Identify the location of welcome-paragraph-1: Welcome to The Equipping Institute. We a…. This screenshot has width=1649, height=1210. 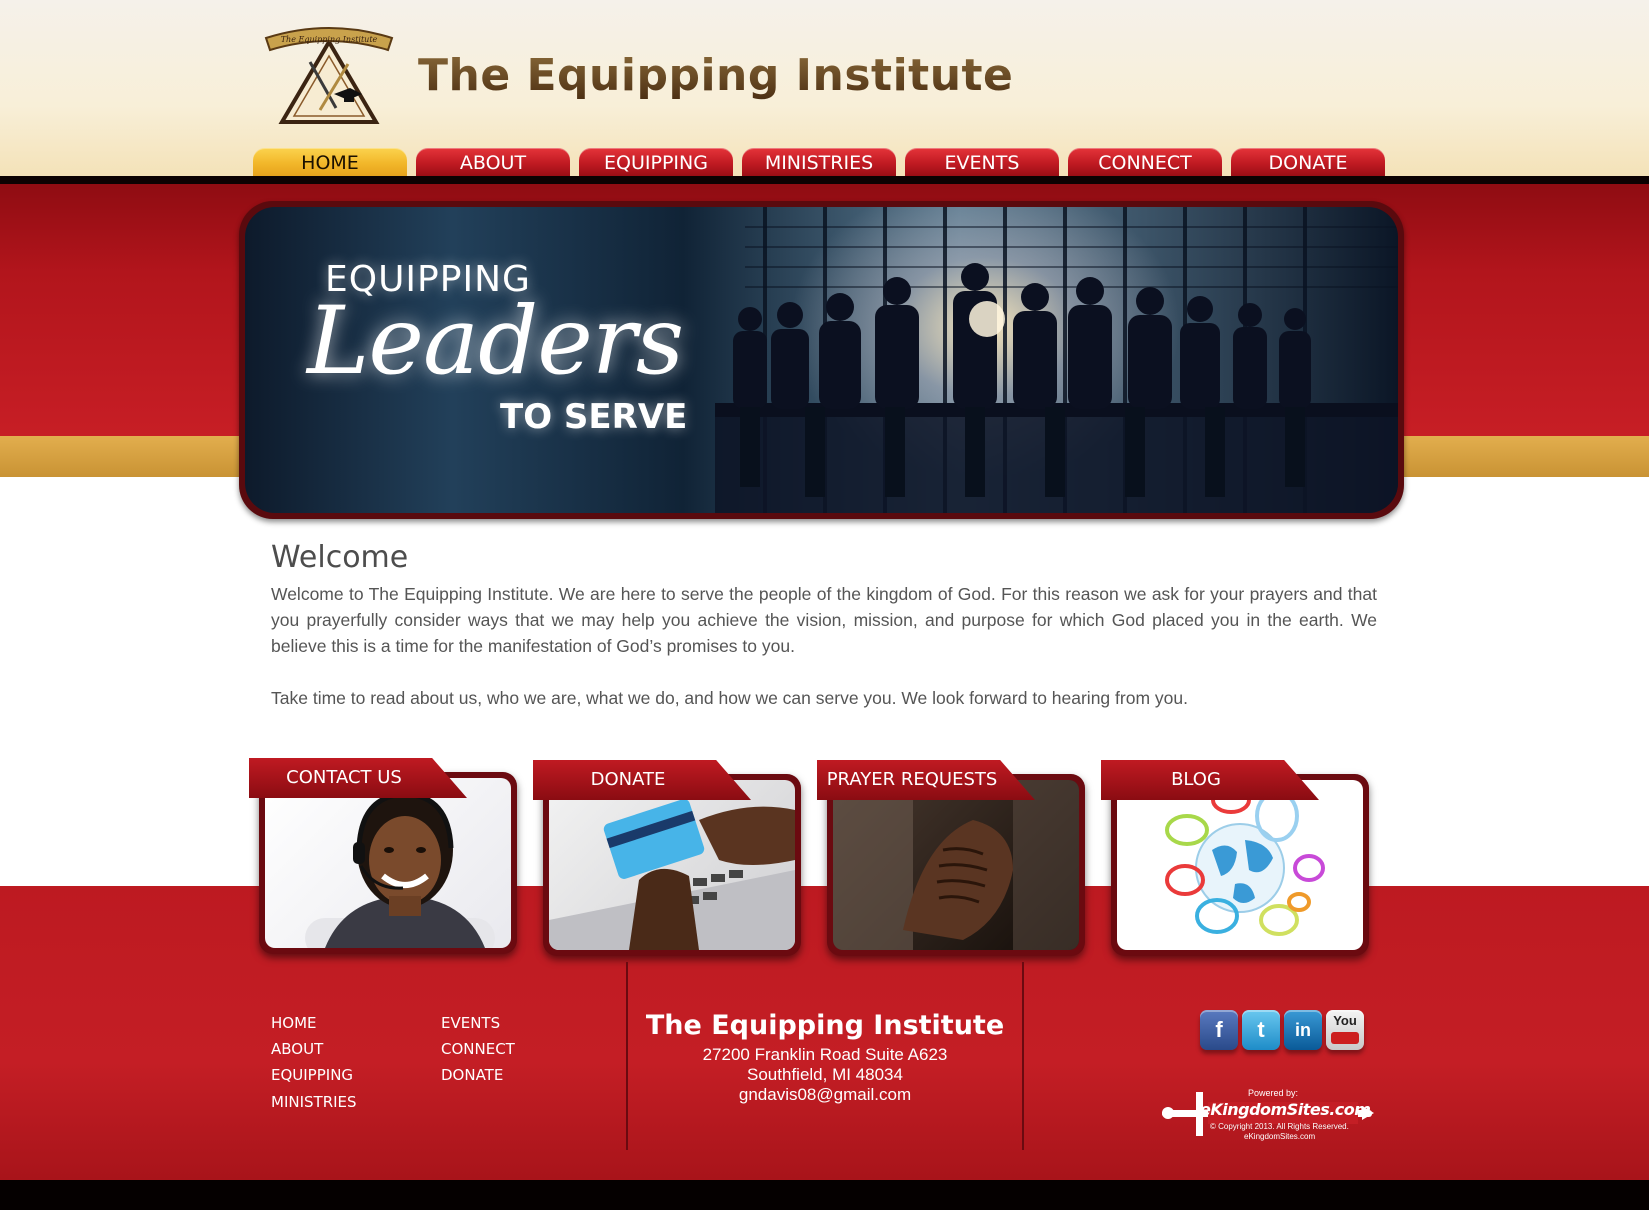
(824, 620).